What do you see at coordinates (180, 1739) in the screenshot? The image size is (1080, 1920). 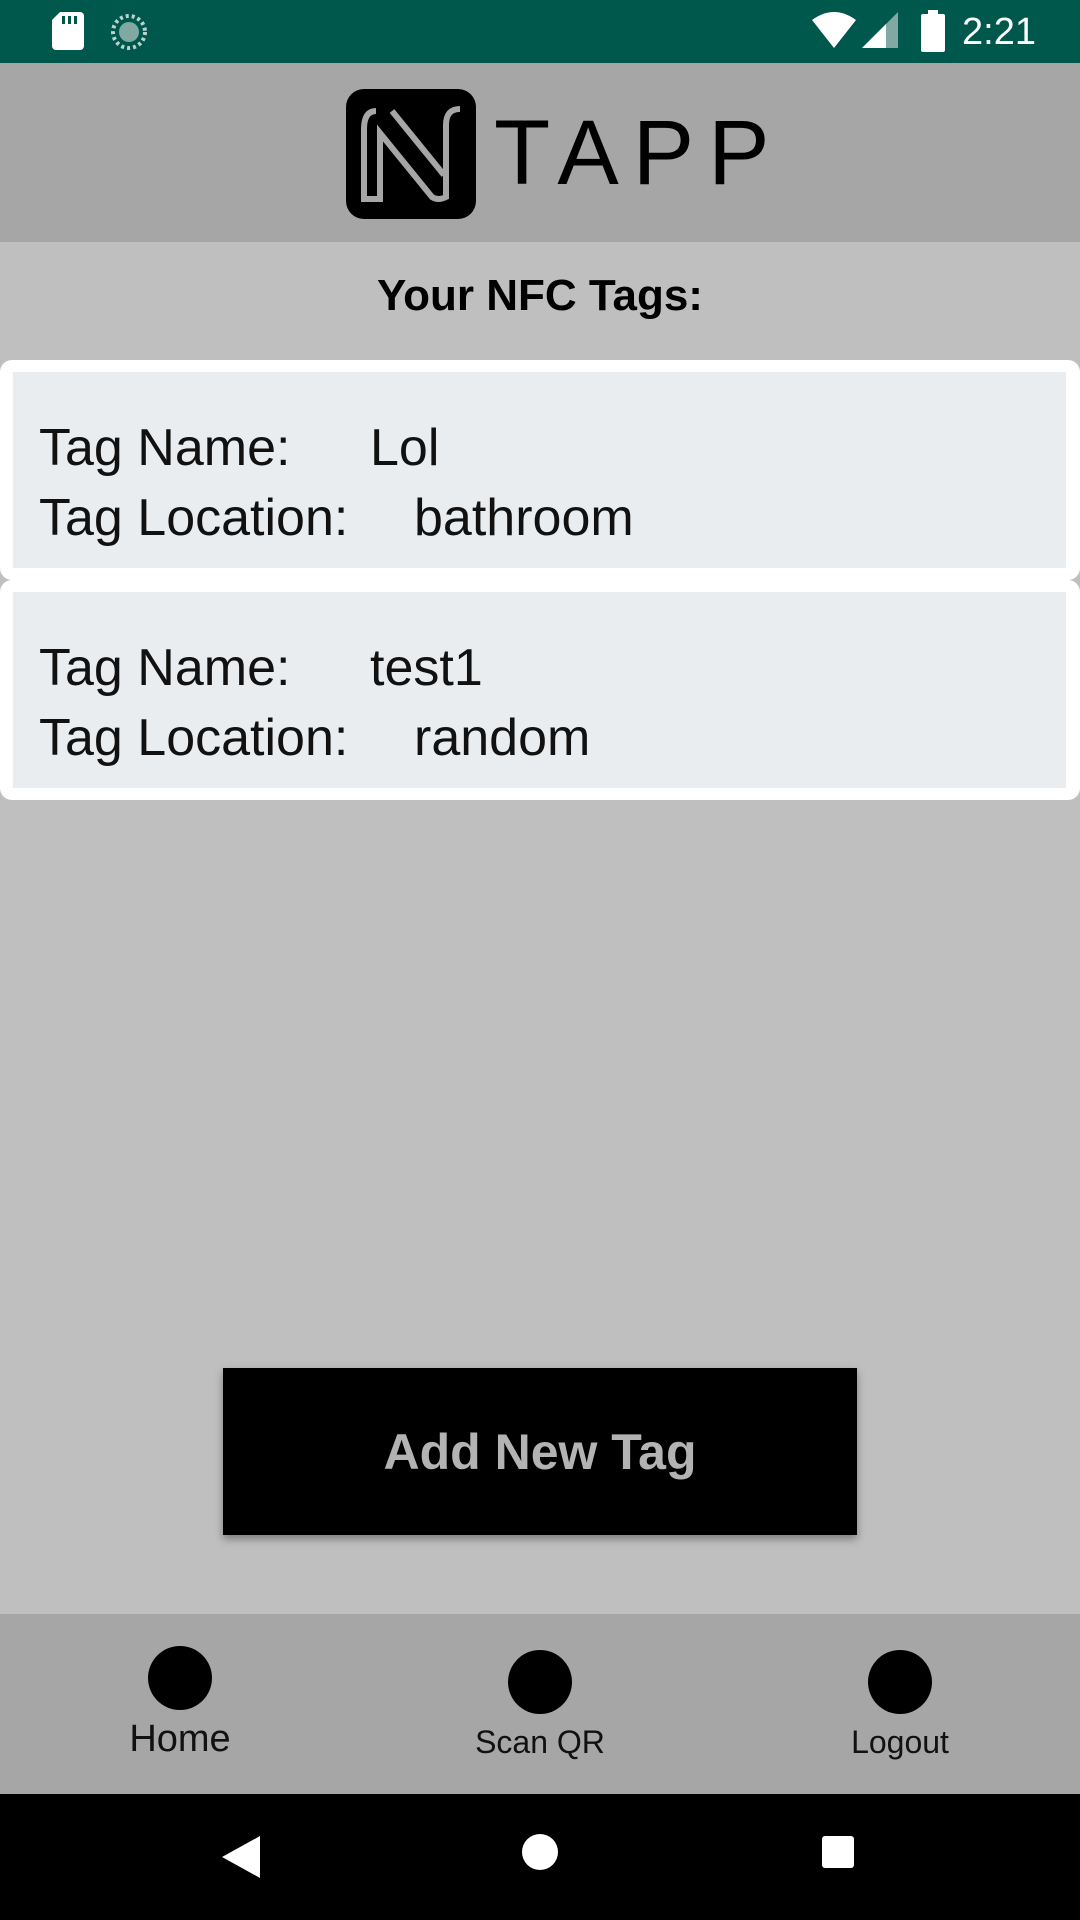 I see `nav-label-home: Home` at bounding box center [180, 1739].